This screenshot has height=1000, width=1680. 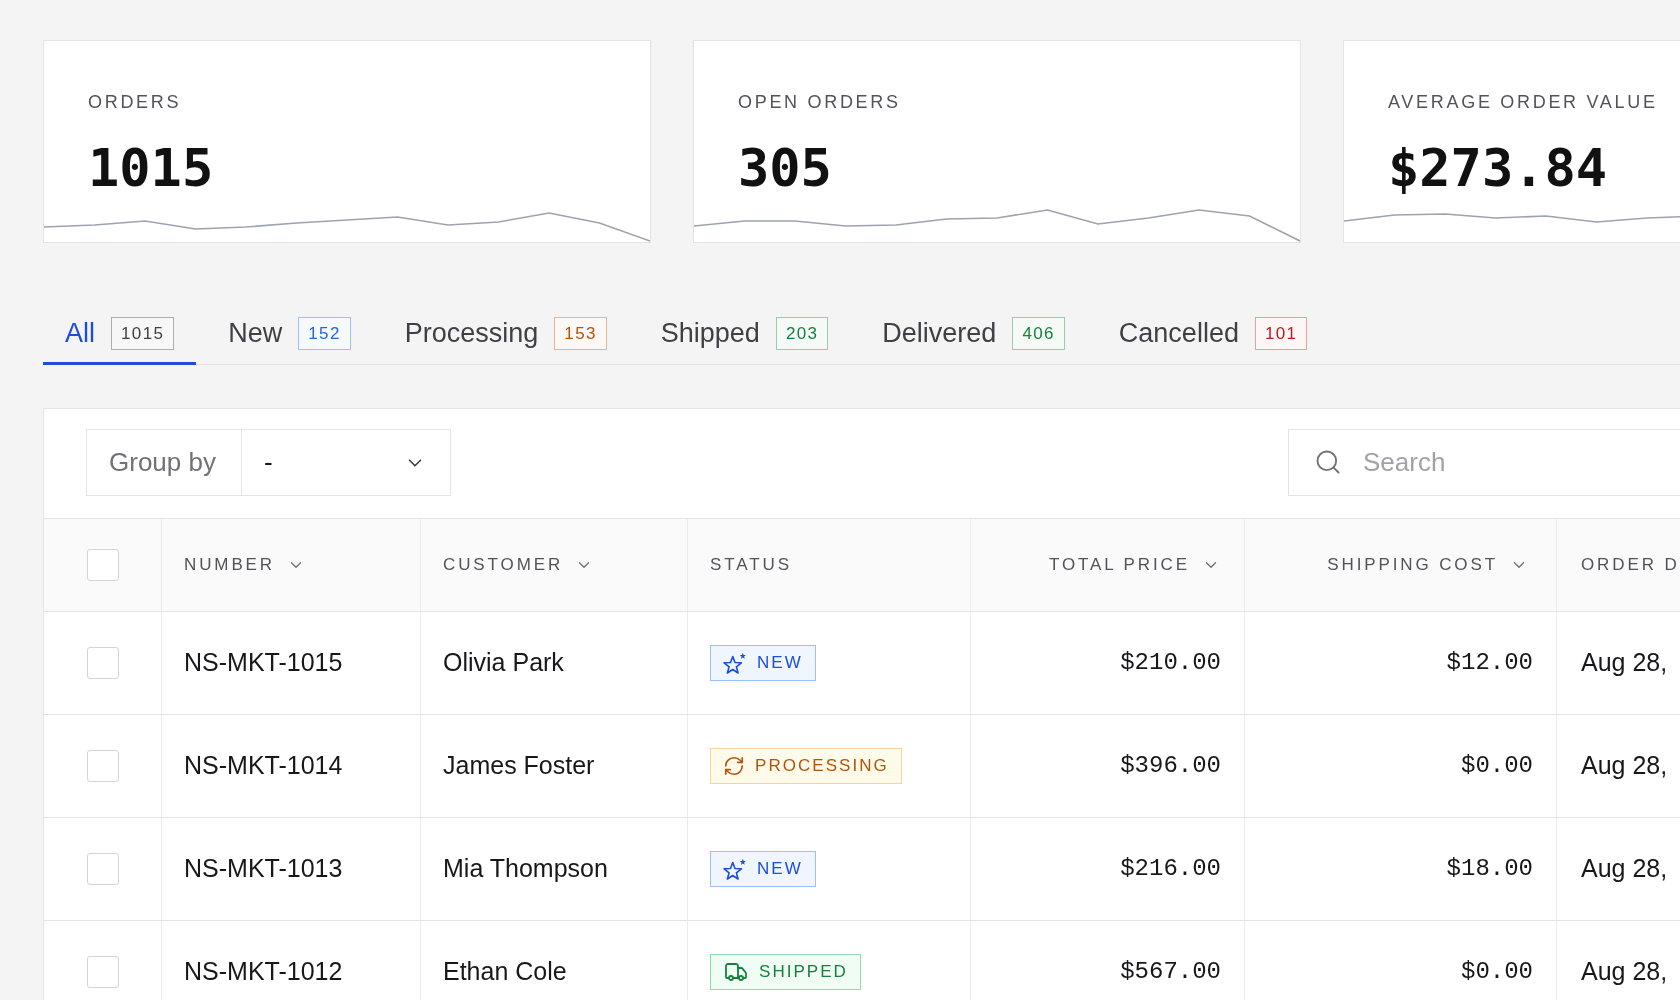 What do you see at coordinates (151, 168) in the screenshot?
I see `stat-value: 1015` at bounding box center [151, 168].